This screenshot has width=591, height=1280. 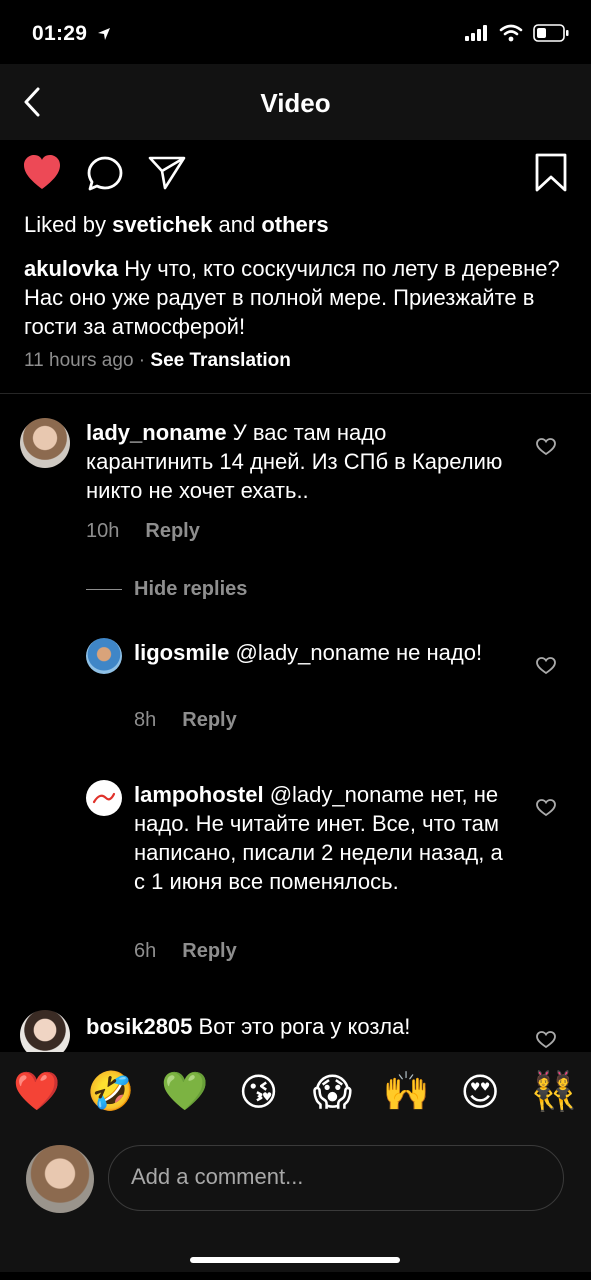 What do you see at coordinates (42, 173) in the screenshot?
I see `heart-filled-icon` at bounding box center [42, 173].